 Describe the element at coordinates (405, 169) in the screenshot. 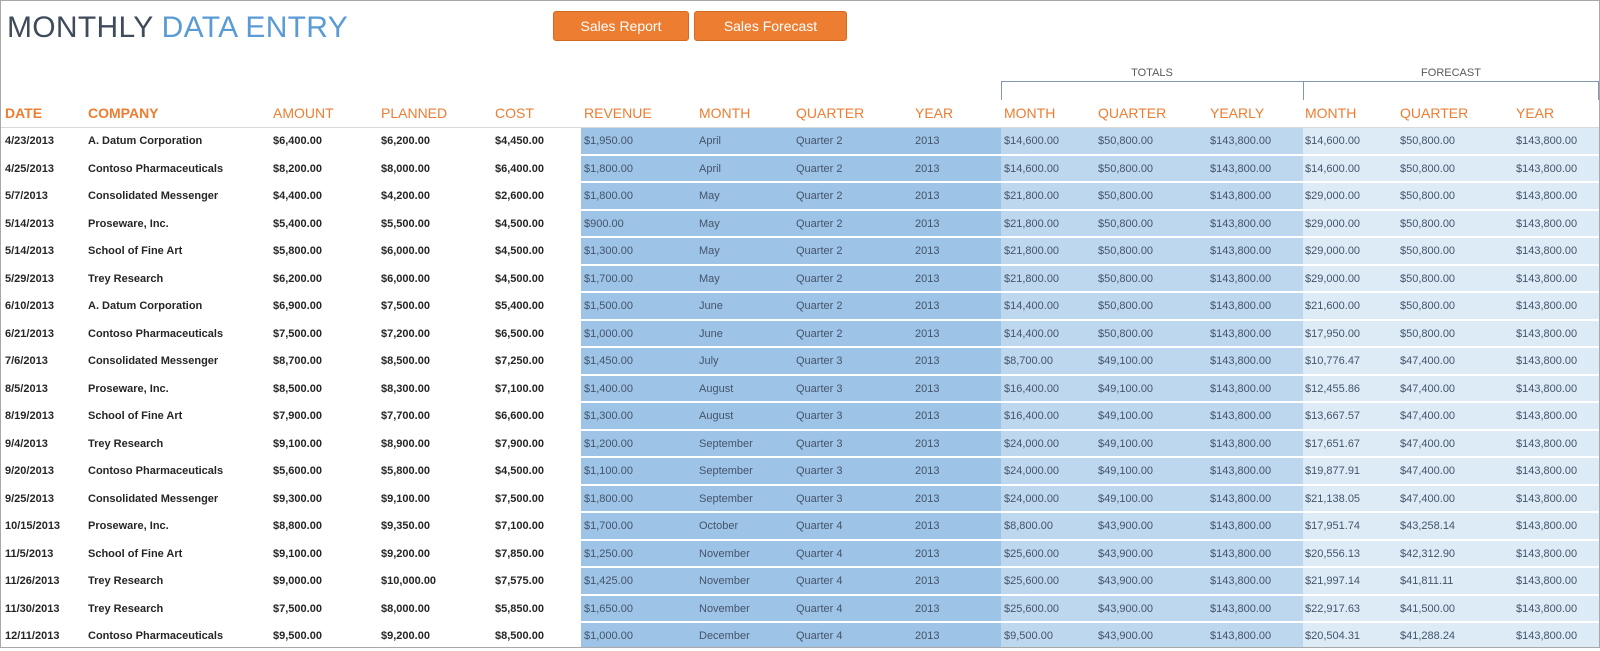

I see `cell-planned: $8,000.00` at that location.